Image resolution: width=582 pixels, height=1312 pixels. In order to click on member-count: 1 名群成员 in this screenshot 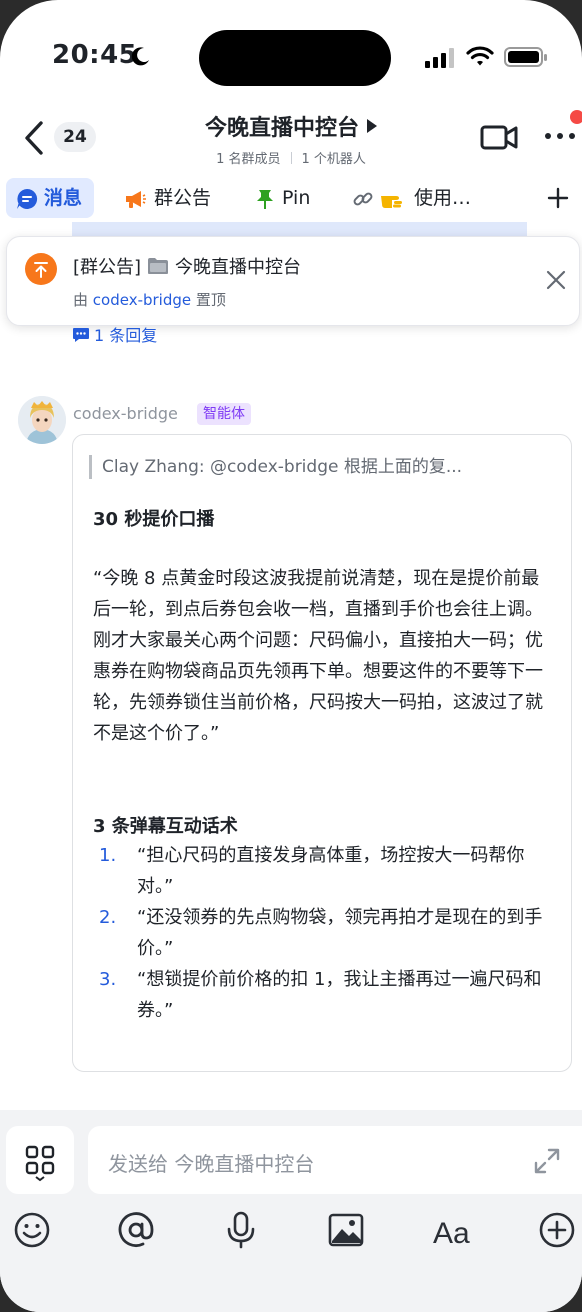, I will do `click(248, 159)`.